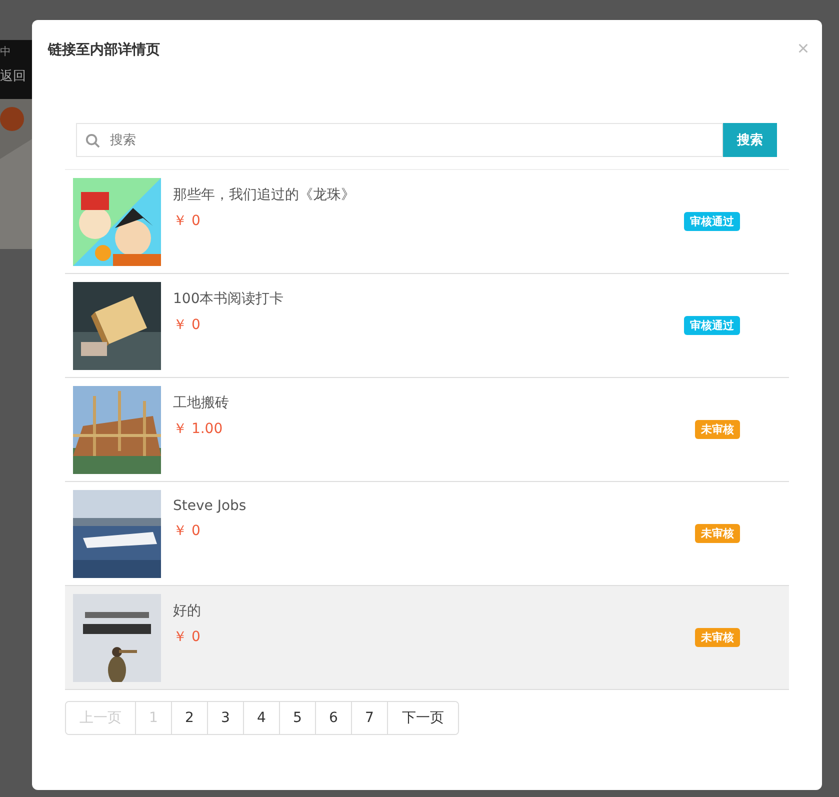 The height and width of the screenshot is (797, 839). Describe the element at coordinates (210, 506) in the screenshot. I see `item-title: Steve Jobs` at that location.